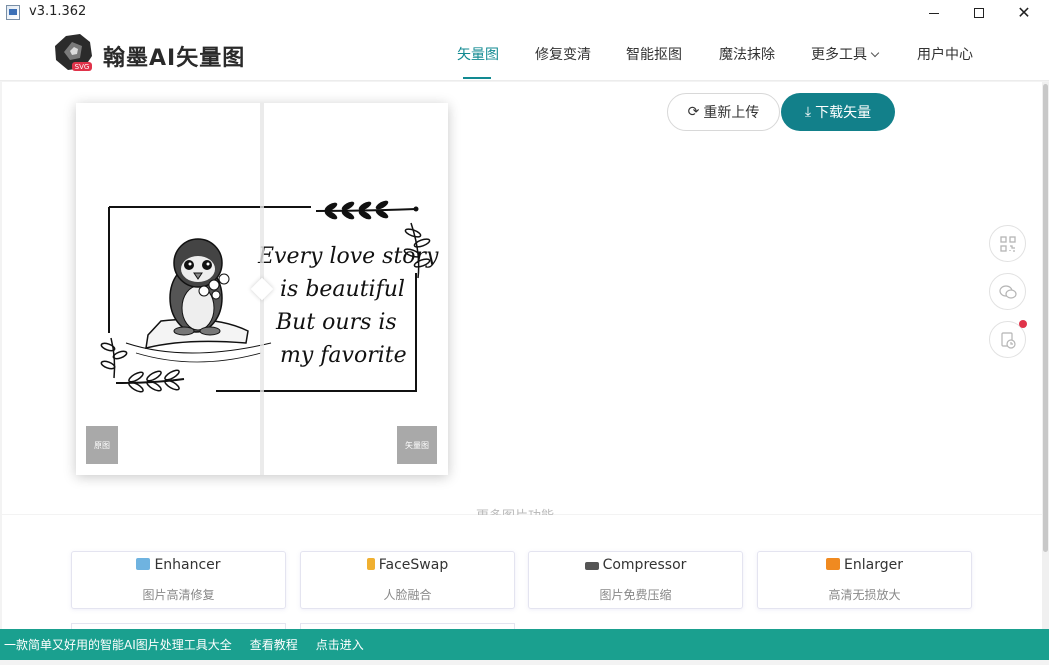 This screenshot has height=665, width=1049. I want to click on history-icon, so click(1008, 340).